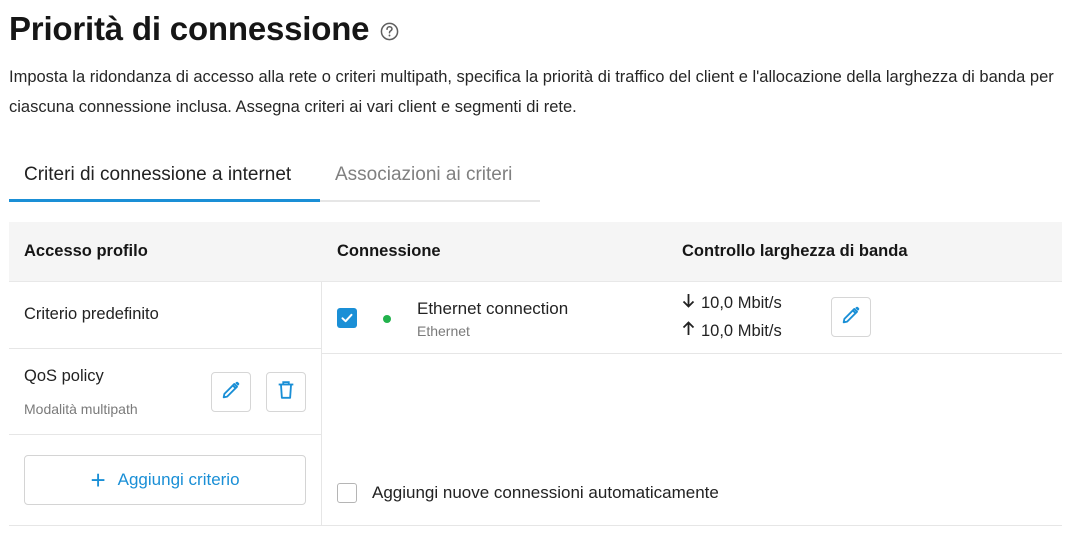 This screenshot has width=1069, height=534. What do you see at coordinates (91, 314) in the screenshot?
I see `profile-name: Criterio predefinito` at bounding box center [91, 314].